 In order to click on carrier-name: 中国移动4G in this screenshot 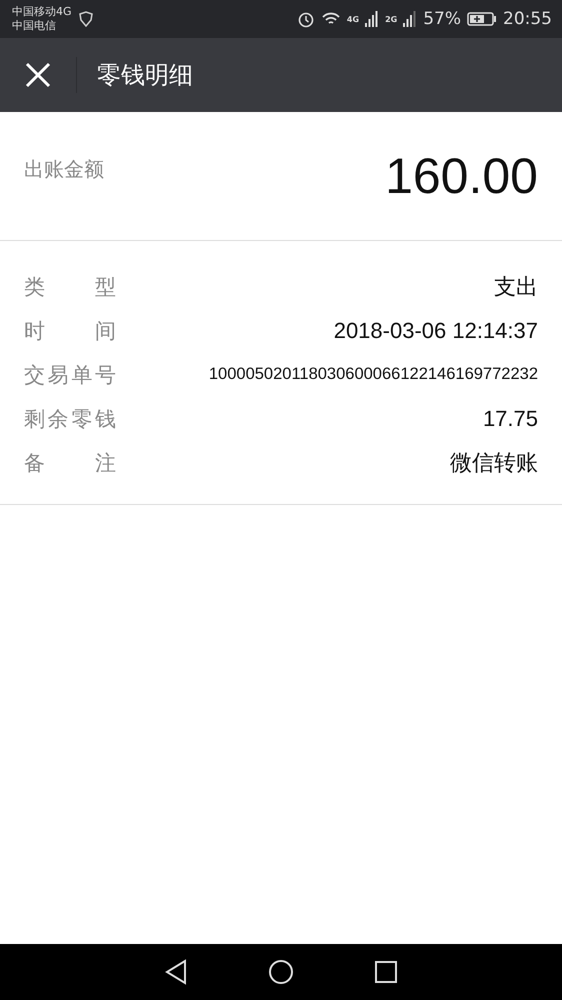, I will do `click(42, 12)`.